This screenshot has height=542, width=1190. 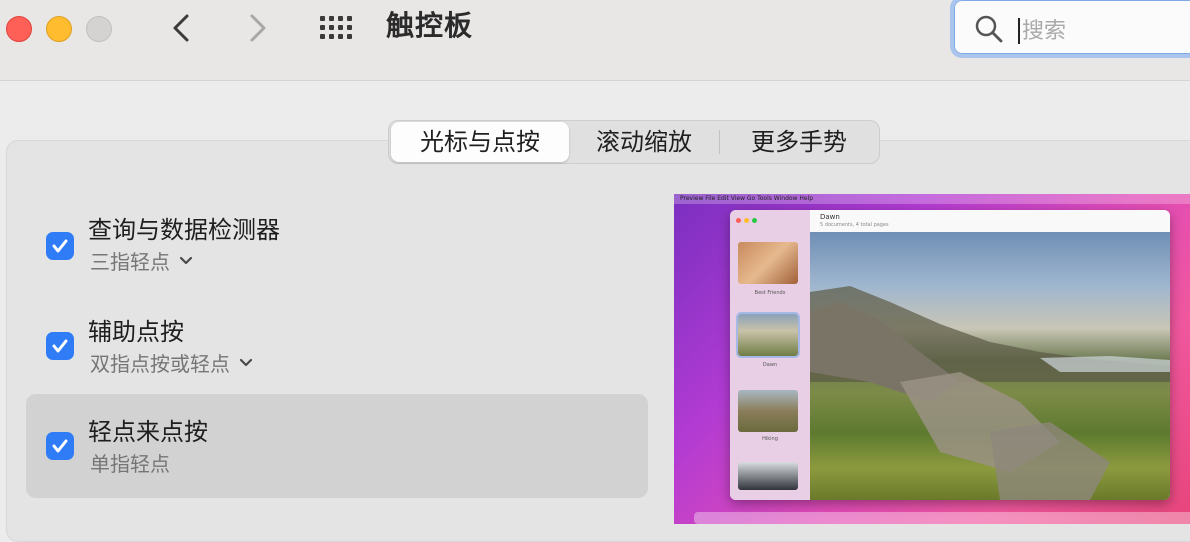 I want to click on thumbnail-caption: Dawn, so click(x=770, y=365).